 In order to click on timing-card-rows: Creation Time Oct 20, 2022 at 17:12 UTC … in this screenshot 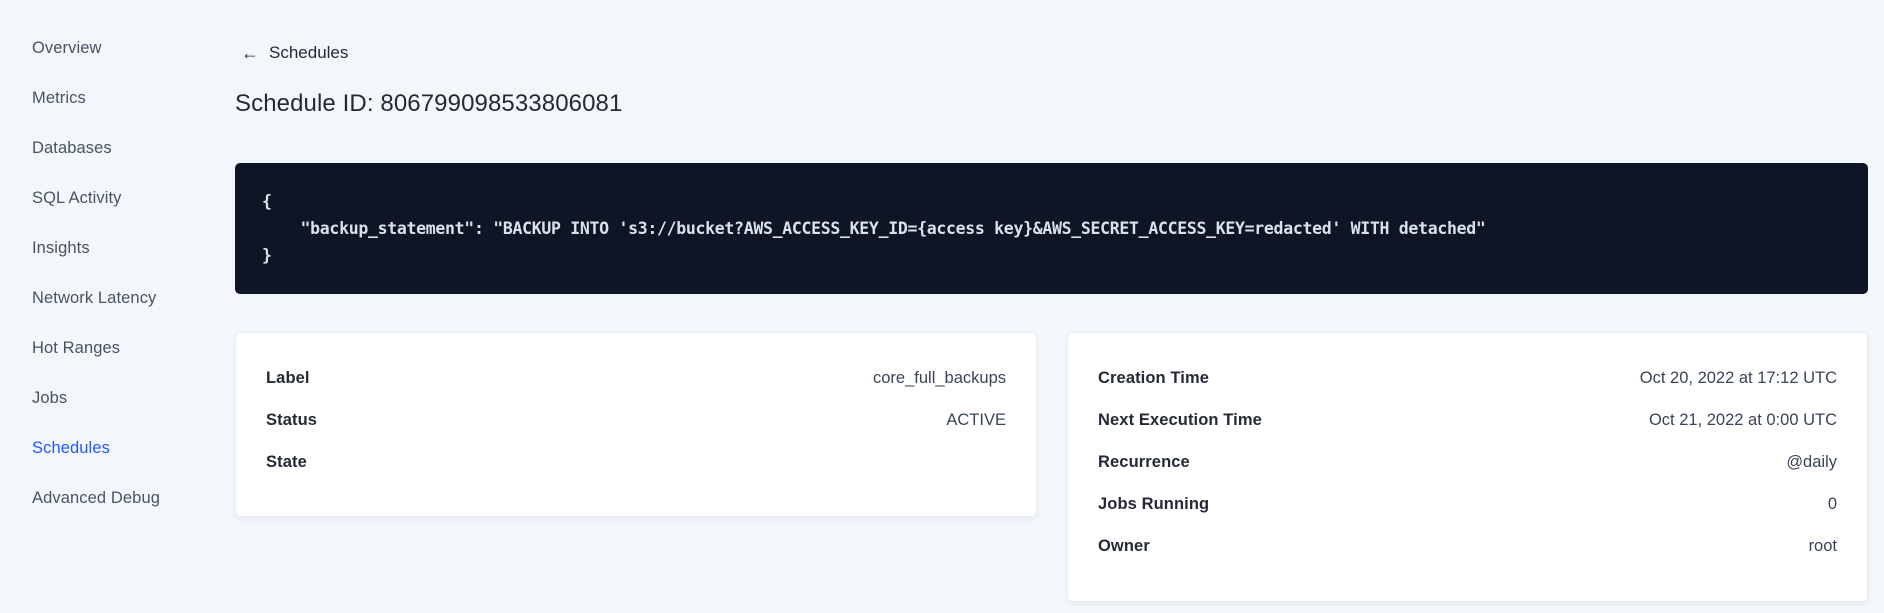, I will do `click(1467, 462)`.